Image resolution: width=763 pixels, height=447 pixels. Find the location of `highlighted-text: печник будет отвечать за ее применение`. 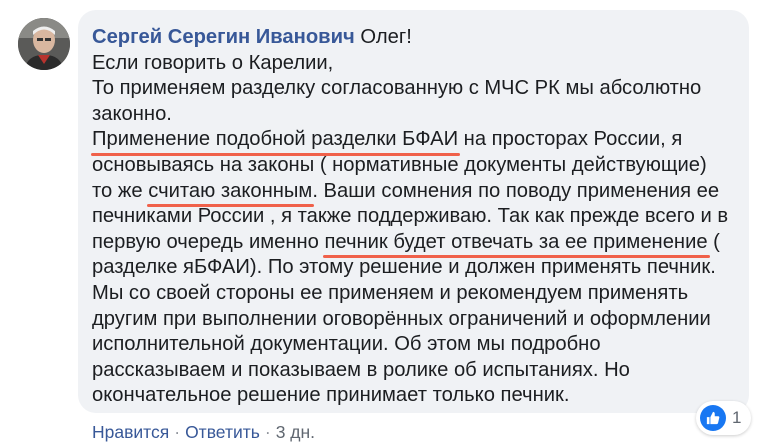

highlighted-text: печник будет отвечать за ее применение is located at coordinates (516, 244).